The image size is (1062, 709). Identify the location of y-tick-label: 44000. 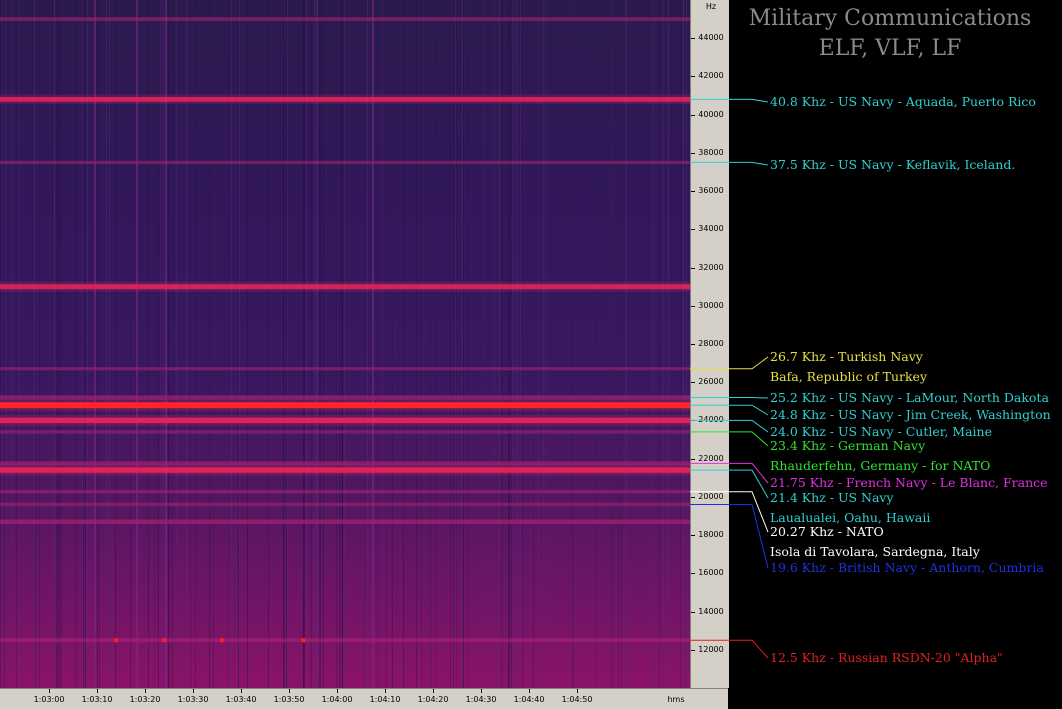
(711, 37).